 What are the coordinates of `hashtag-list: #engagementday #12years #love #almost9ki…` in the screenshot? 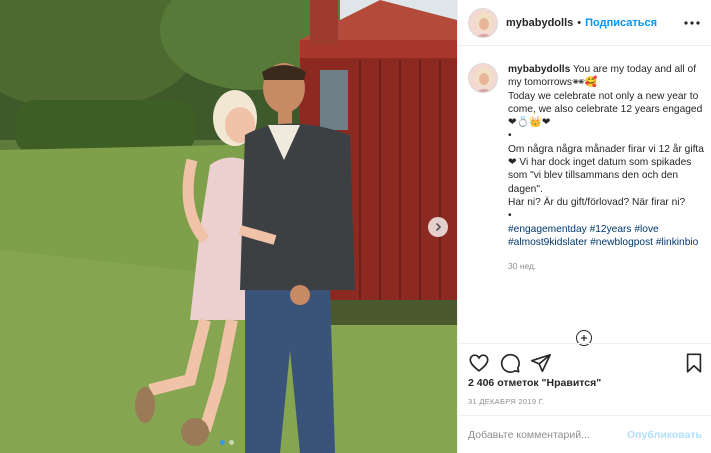 It's located at (606, 236).